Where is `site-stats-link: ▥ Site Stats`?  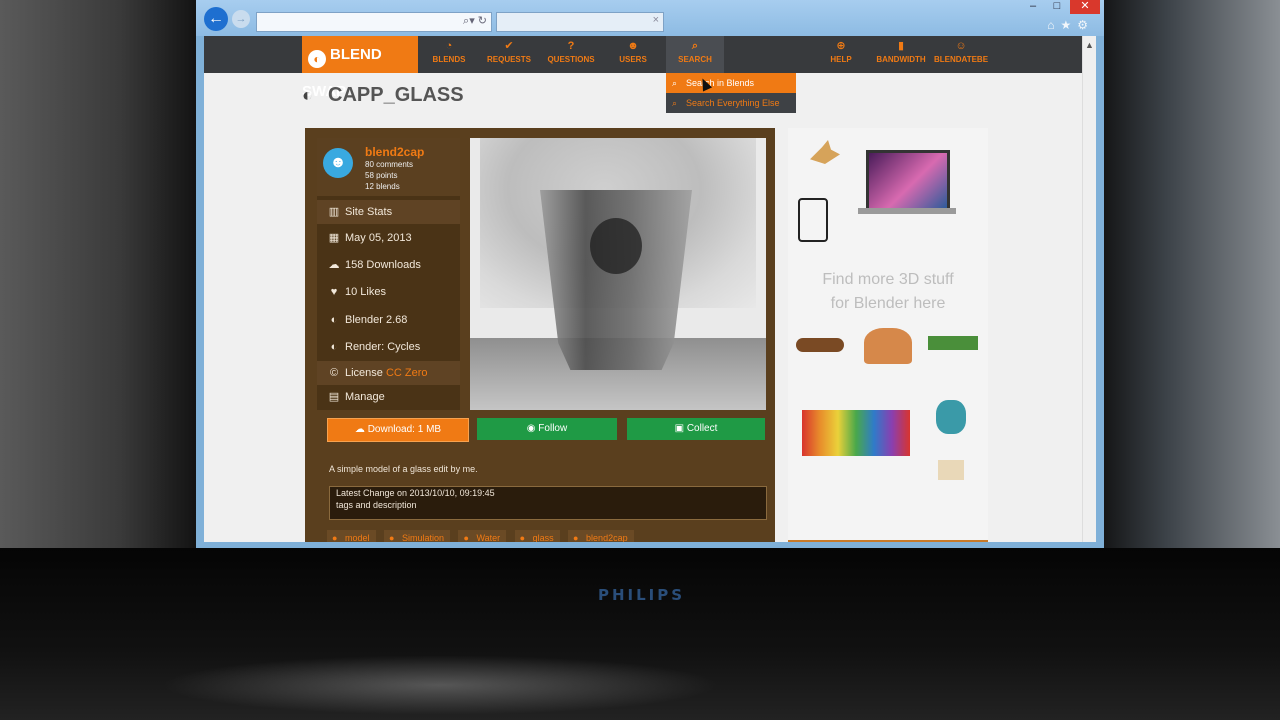 site-stats-link: ▥ Site Stats is located at coordinates (388, 212).